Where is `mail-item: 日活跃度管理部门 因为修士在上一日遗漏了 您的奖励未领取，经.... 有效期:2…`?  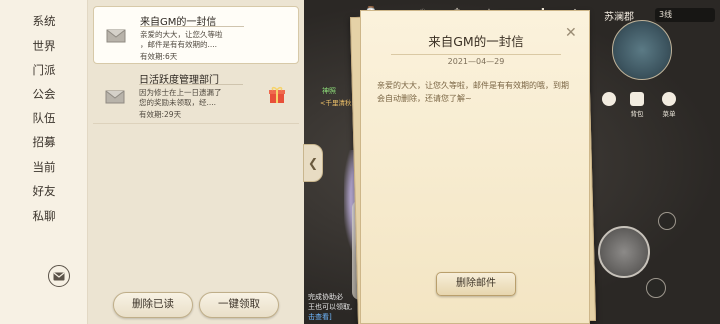 mail-item: 日活跃度管理部门 因为修士在上一日遗漏了 您的奖励未领取，经.... 有效期:2… is located at coordinates (196, 95).